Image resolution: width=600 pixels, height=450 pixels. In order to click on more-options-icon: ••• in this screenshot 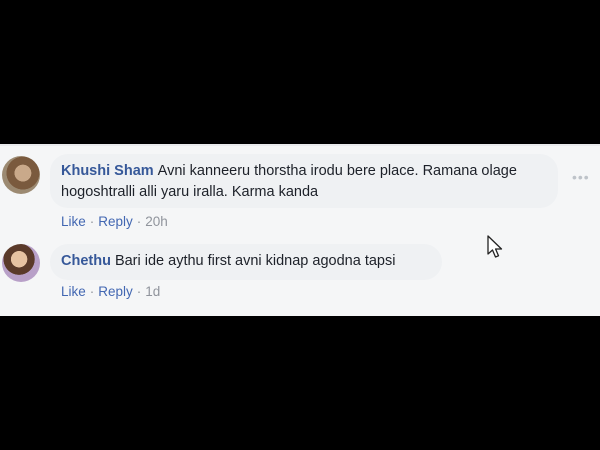, I will do `click(580, 177)`.